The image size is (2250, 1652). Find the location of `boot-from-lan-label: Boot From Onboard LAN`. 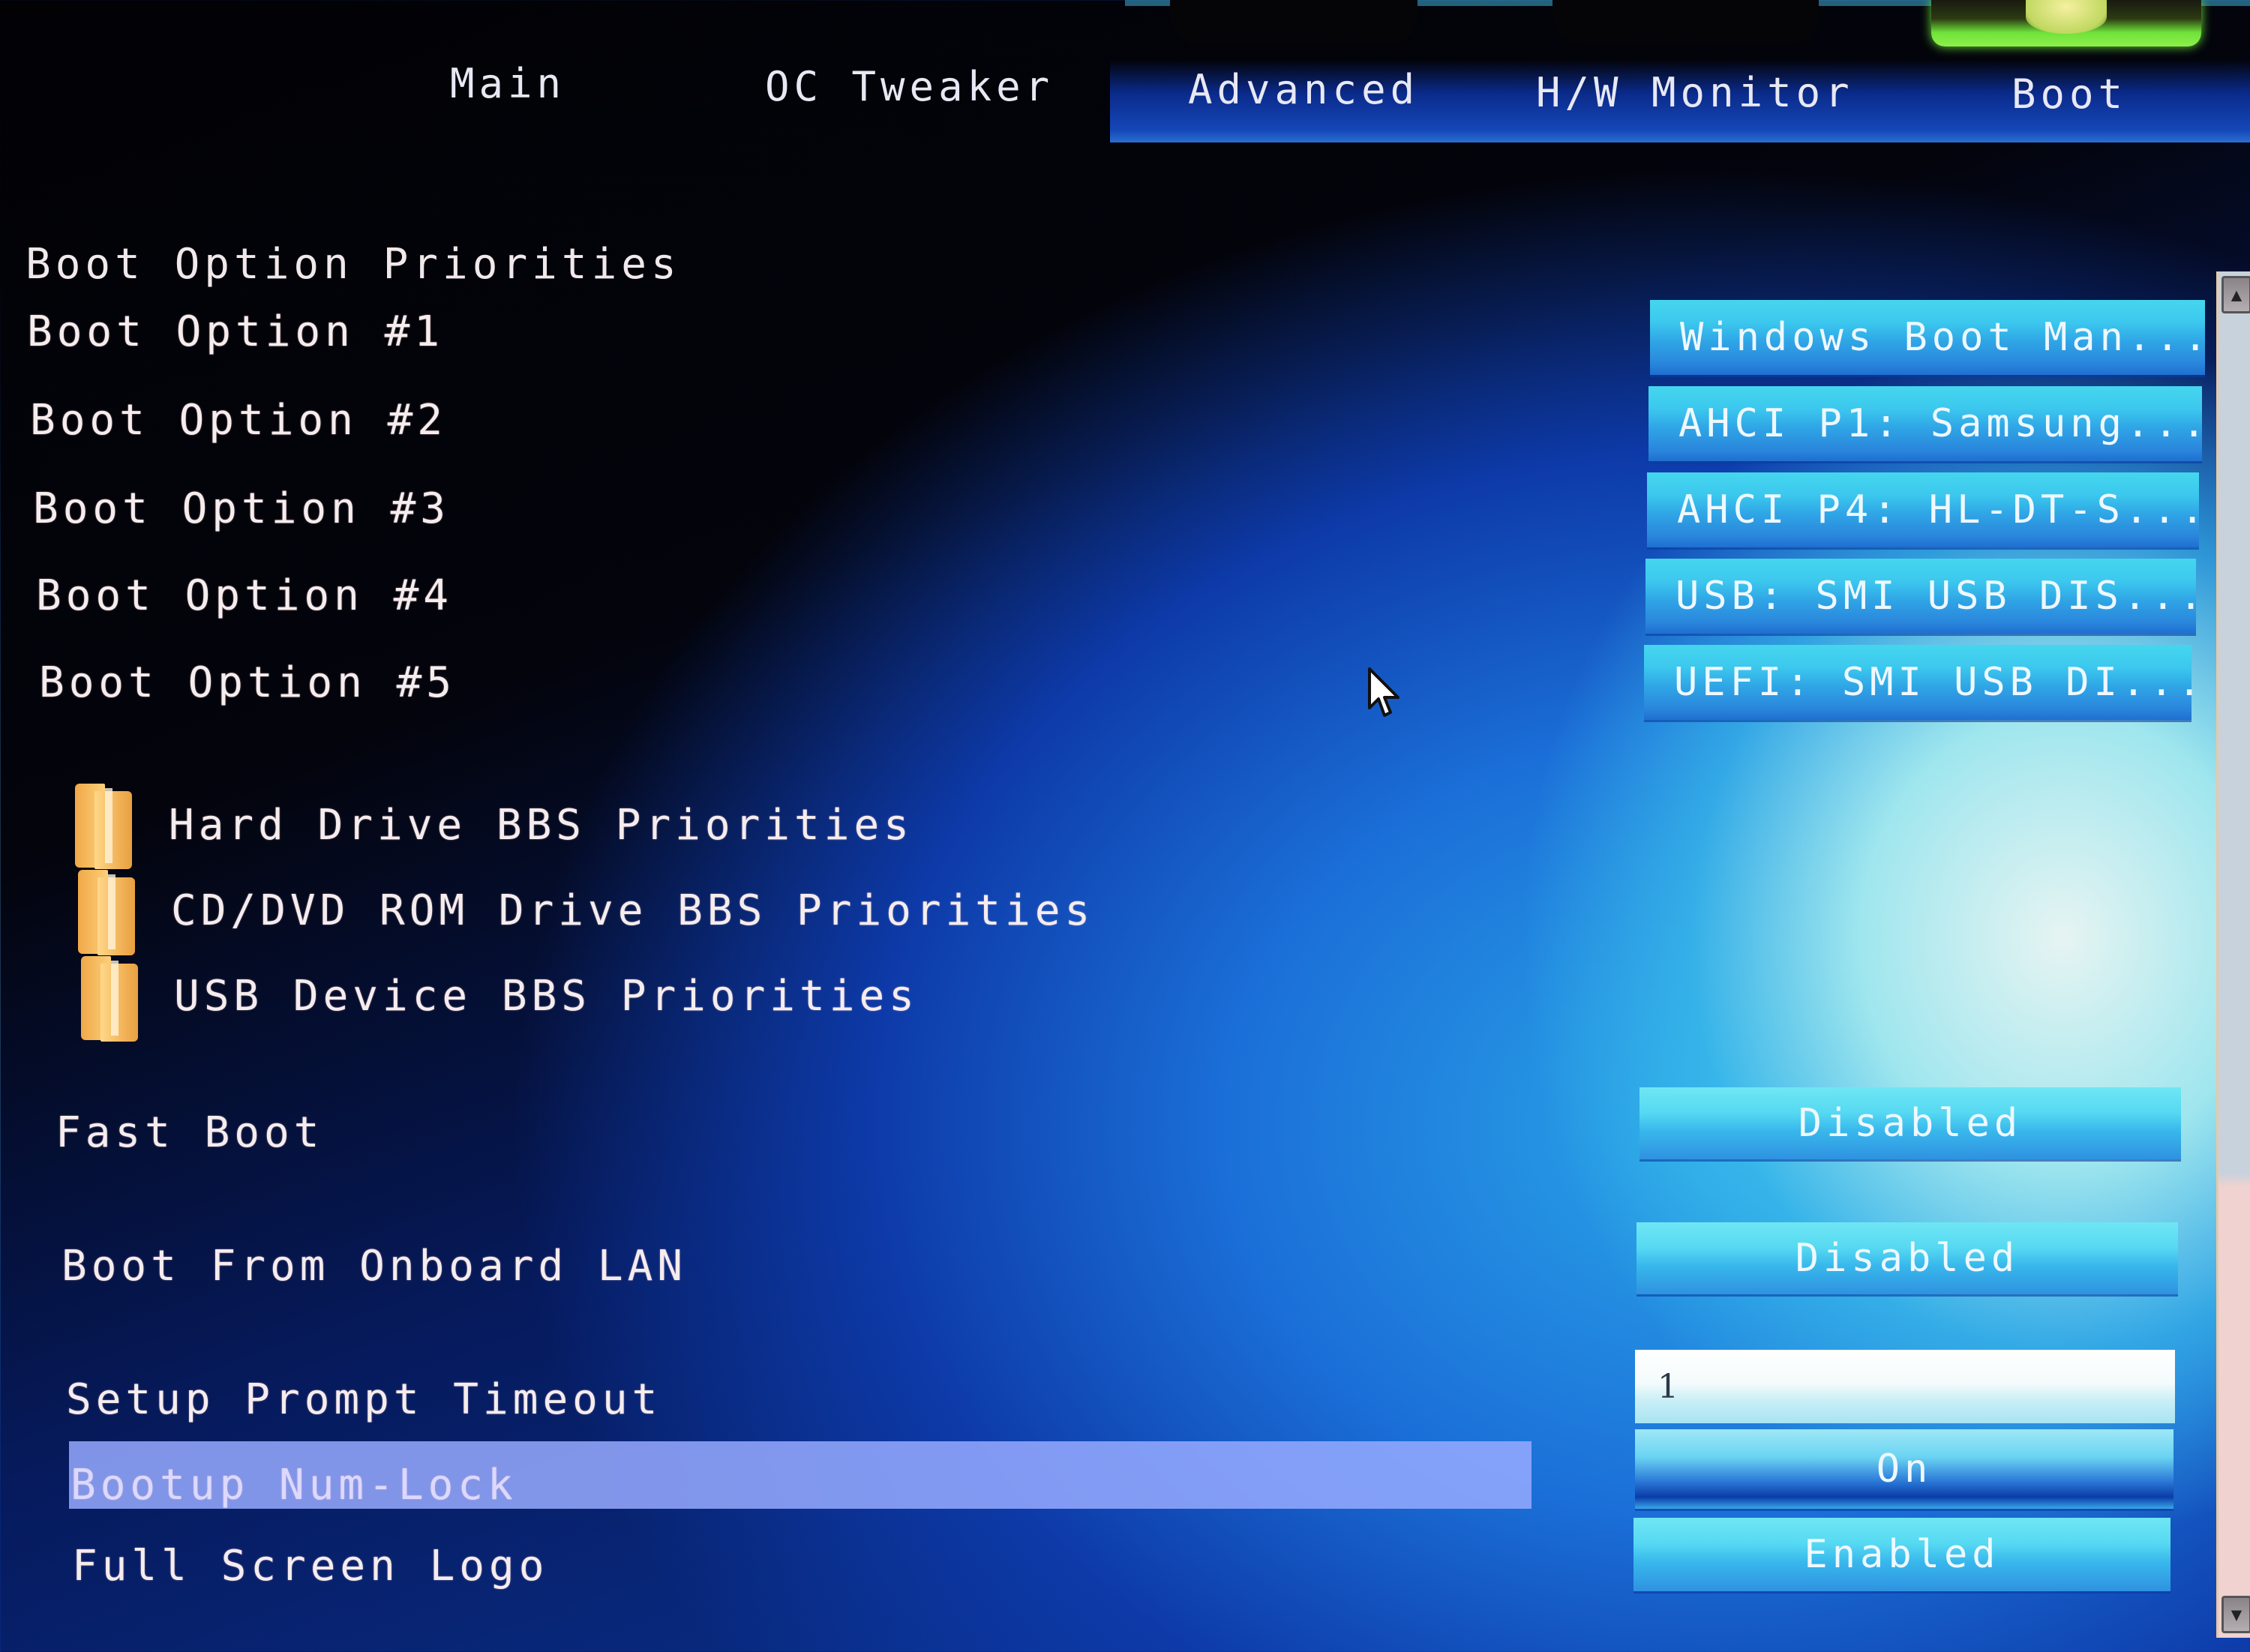

boot-from-lan-label: Boot From Onboard LAN is located at coordinates (374, 1266).